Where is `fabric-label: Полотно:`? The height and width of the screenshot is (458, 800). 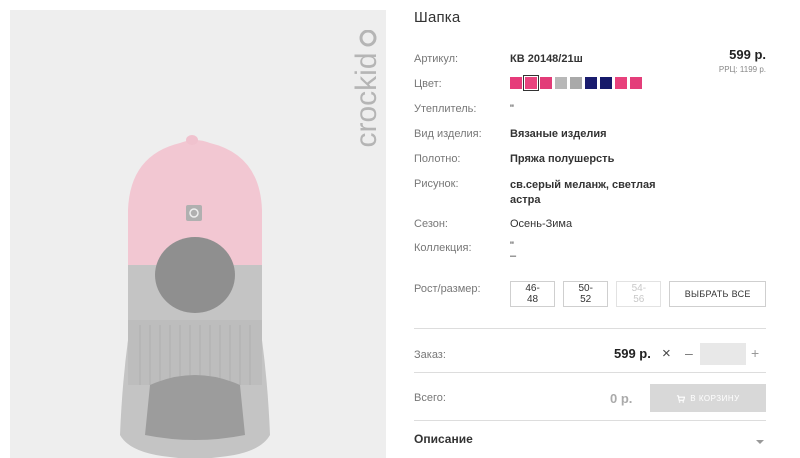 fabric-label: Полотно: is located at coordinates (437, 159).